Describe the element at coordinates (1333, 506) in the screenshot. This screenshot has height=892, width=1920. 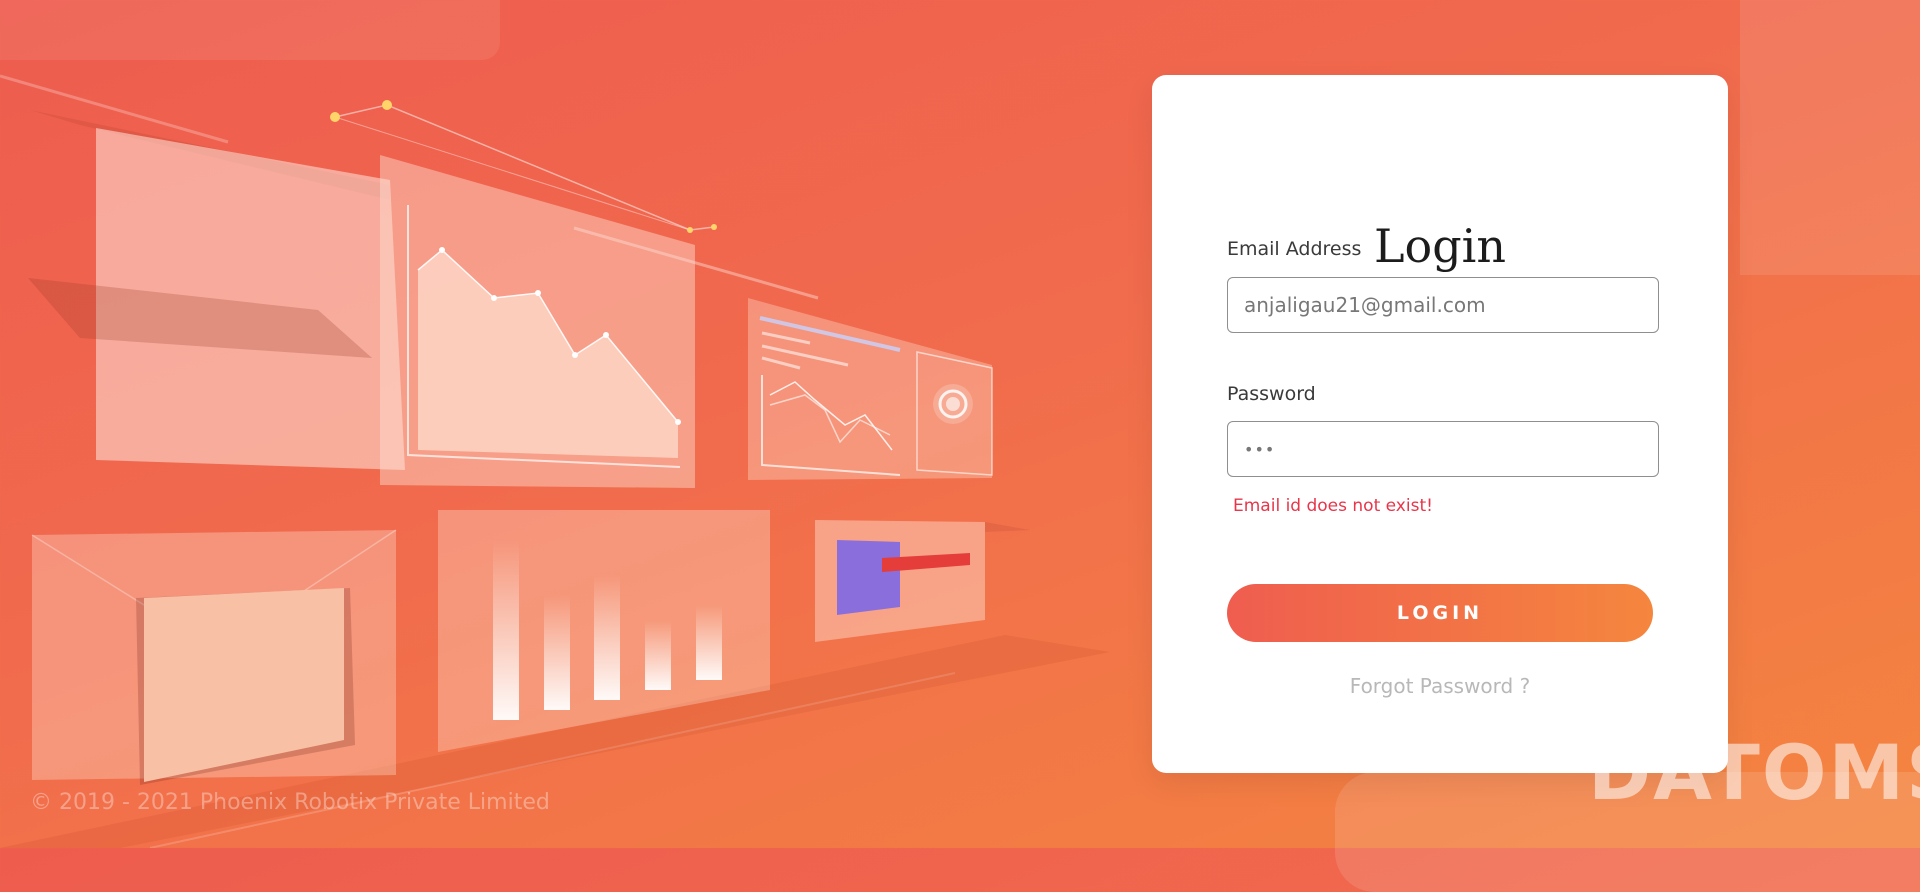
I see `error-message: Email id does not exist!` at that location.